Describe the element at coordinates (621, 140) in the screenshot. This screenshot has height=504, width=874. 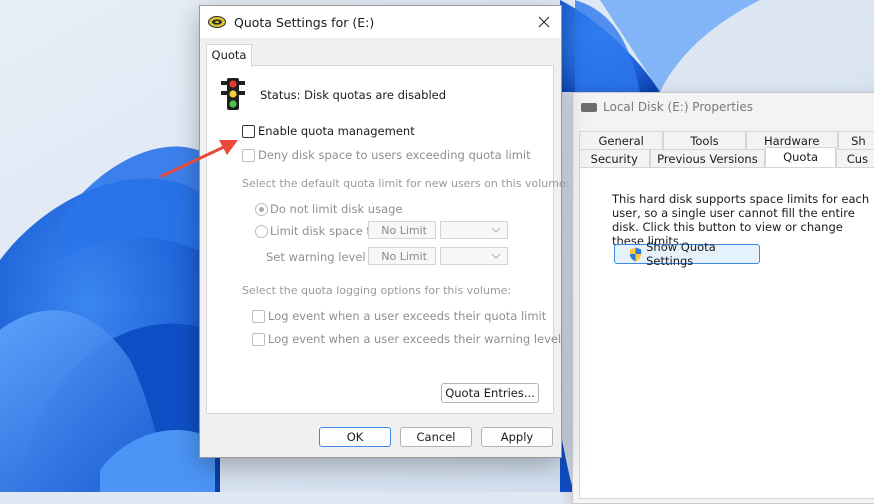
I see `tab-general: General` at that location.